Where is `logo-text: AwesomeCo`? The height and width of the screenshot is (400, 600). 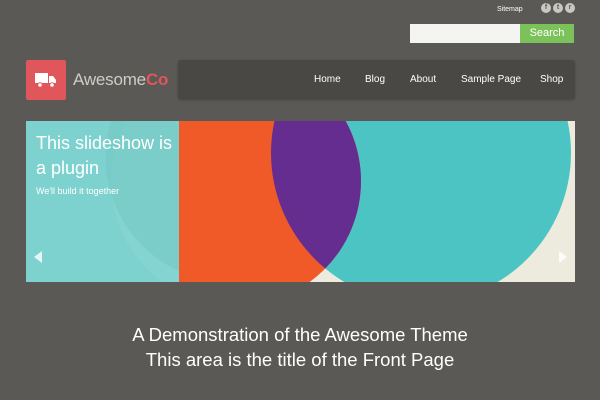 logo-text: AwesomeCo is located at coordinates (120, 80).